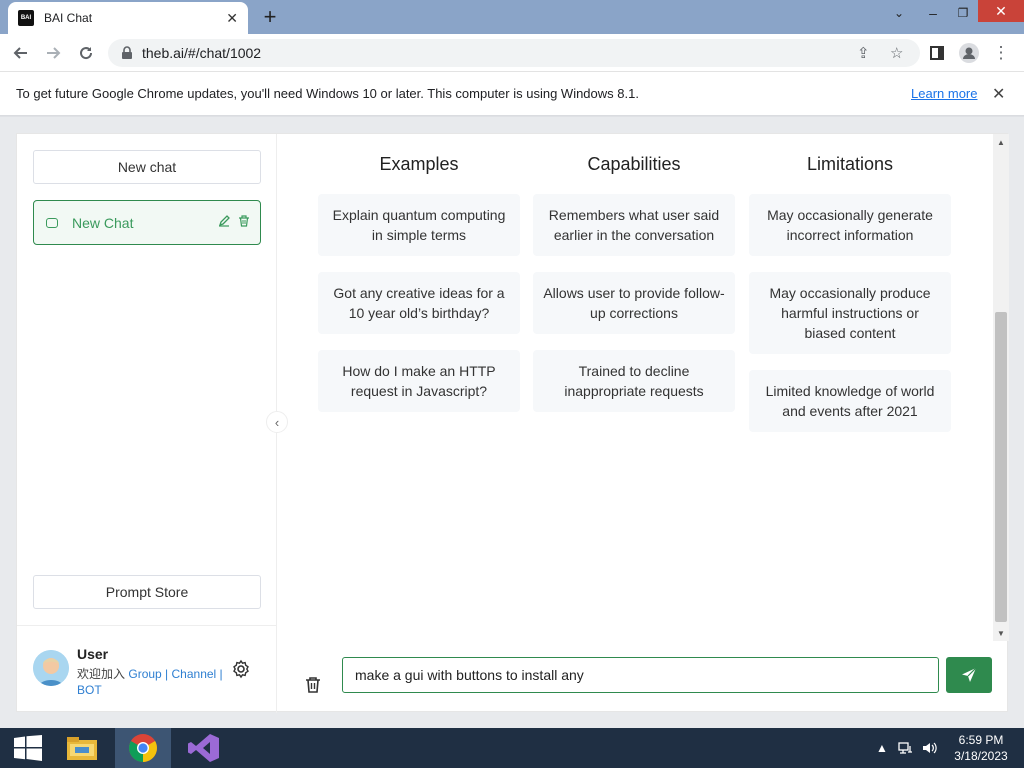 This screenshot has height=768, width=1024. Describe the element at coordinates (194, 674) in the screenshot. I see `channel-link: Channel` at that location.